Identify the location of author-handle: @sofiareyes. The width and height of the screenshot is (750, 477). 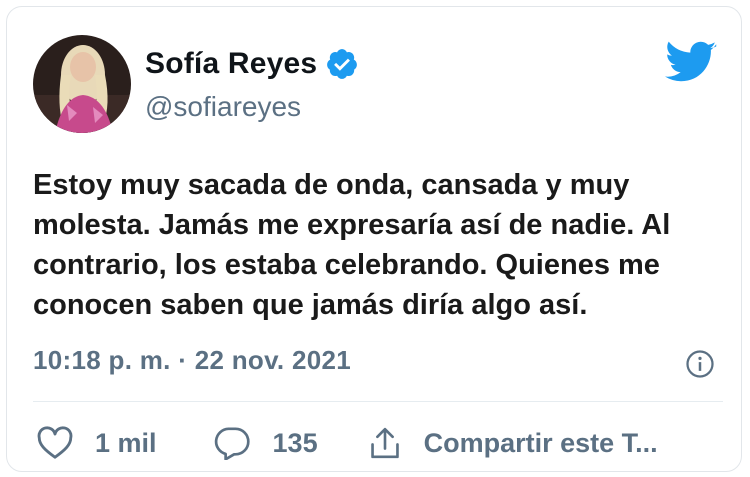
(223, 107).